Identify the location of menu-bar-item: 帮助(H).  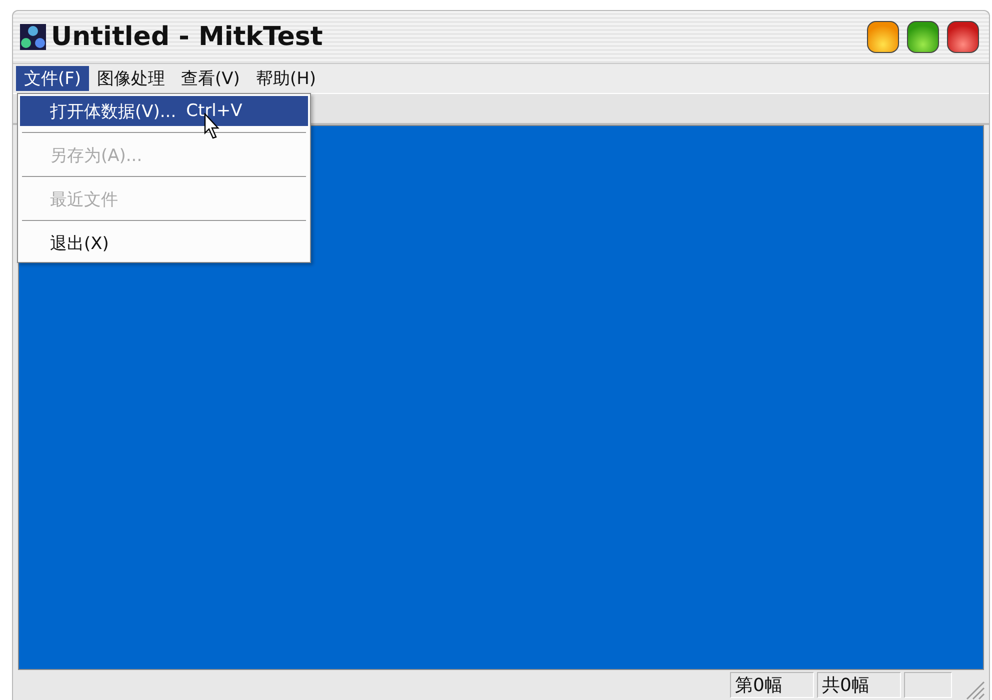
(286, 78).